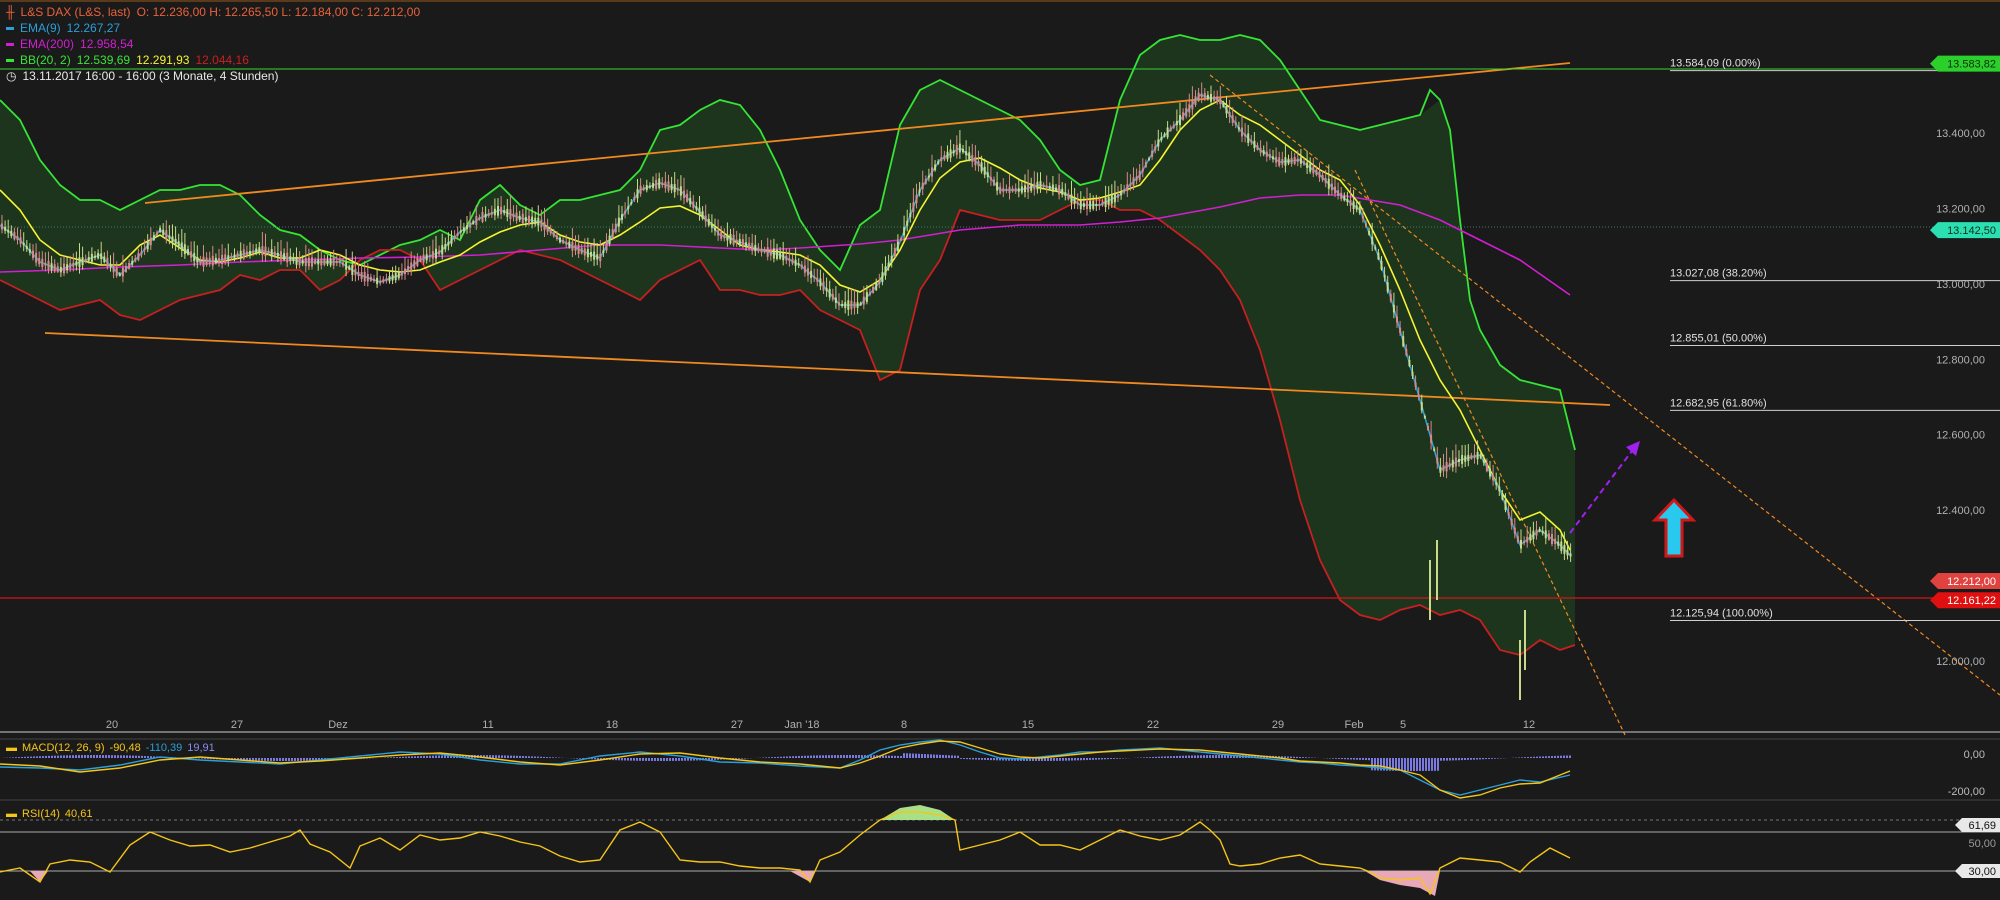 Image resolution: width=2000 pixels, height=900 pixels. I want to click on time-tick-label: 12, so click(1529, 725).